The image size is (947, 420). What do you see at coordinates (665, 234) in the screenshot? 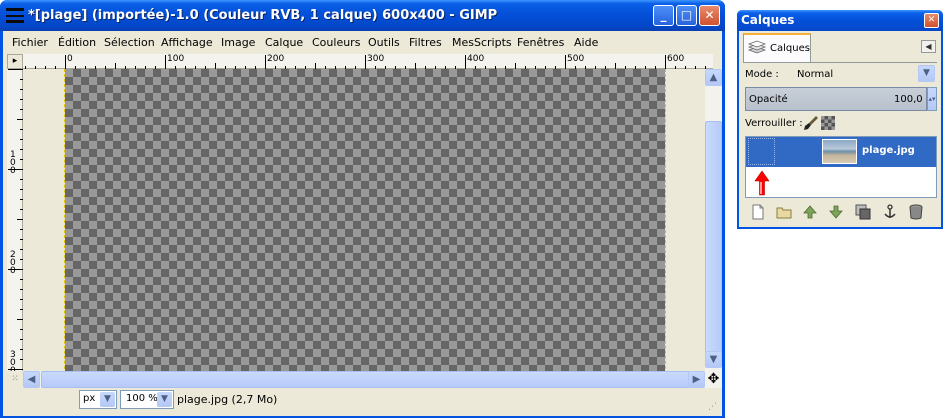
I see `image-boundary-right` at bounding box center [665, 234].